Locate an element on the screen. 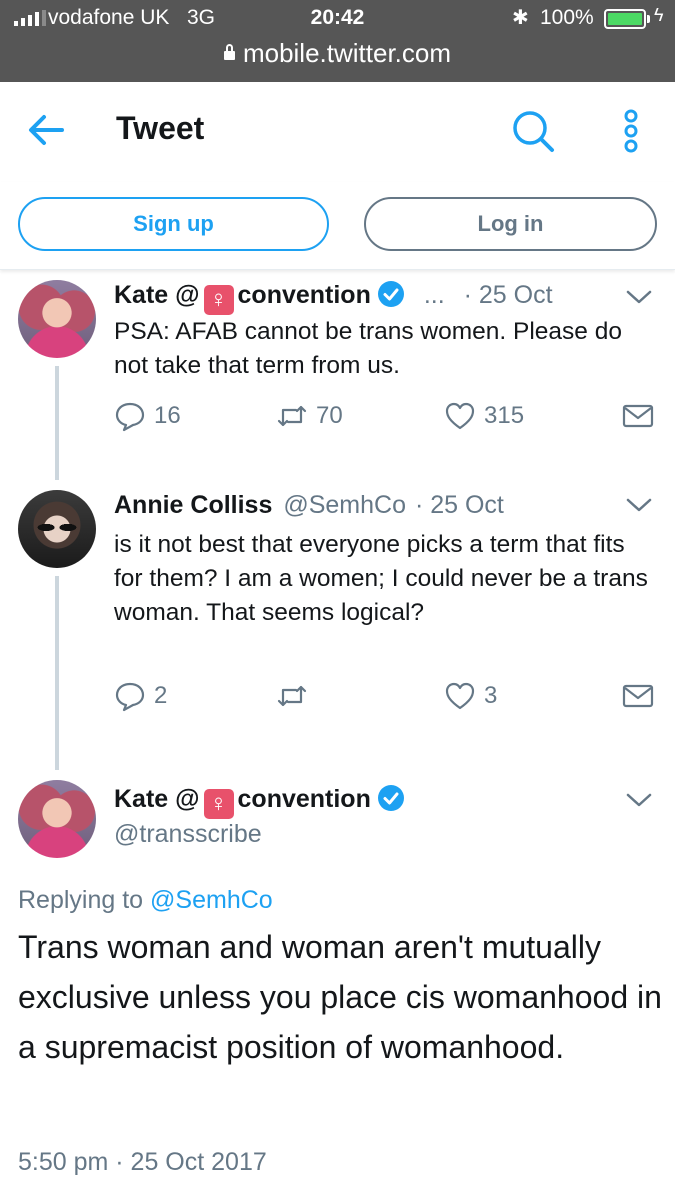 This screenshot has width=675, height=1200. retweet-button: 70 is located at coordinates (309, 416).